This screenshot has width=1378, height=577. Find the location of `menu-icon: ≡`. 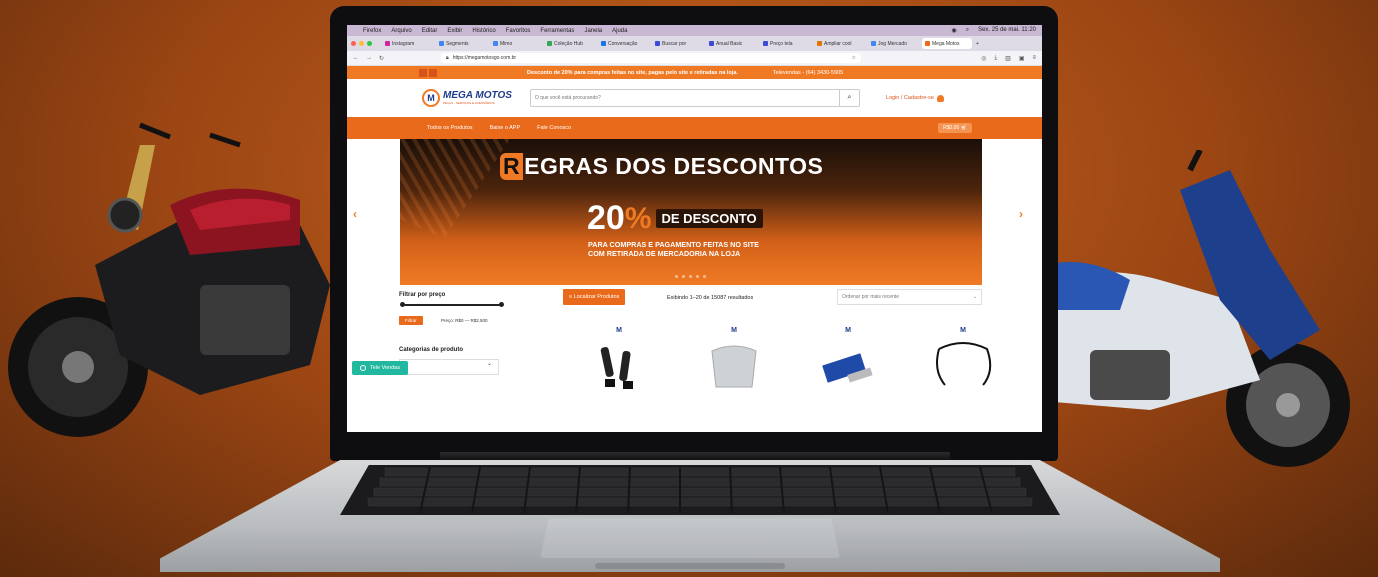

menu-icon: ≡ is located at coordinates (1034, 58).